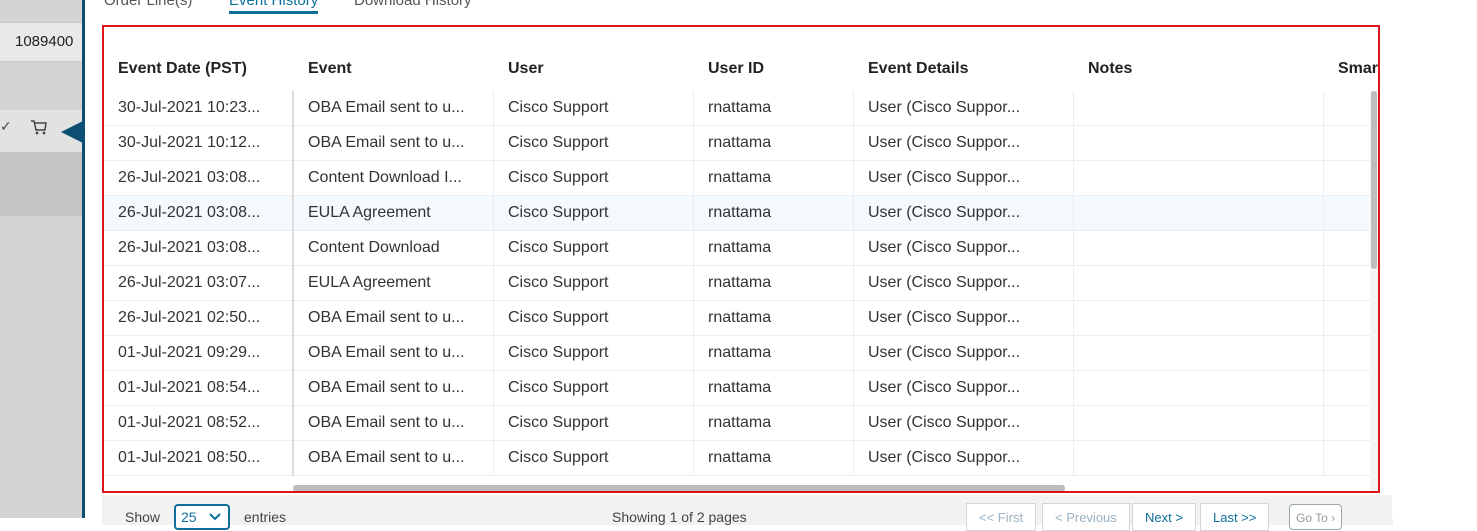 This screenshot has width=1477, height=531. I want to click on last-page-button: Last >>, so click(1235, 517).